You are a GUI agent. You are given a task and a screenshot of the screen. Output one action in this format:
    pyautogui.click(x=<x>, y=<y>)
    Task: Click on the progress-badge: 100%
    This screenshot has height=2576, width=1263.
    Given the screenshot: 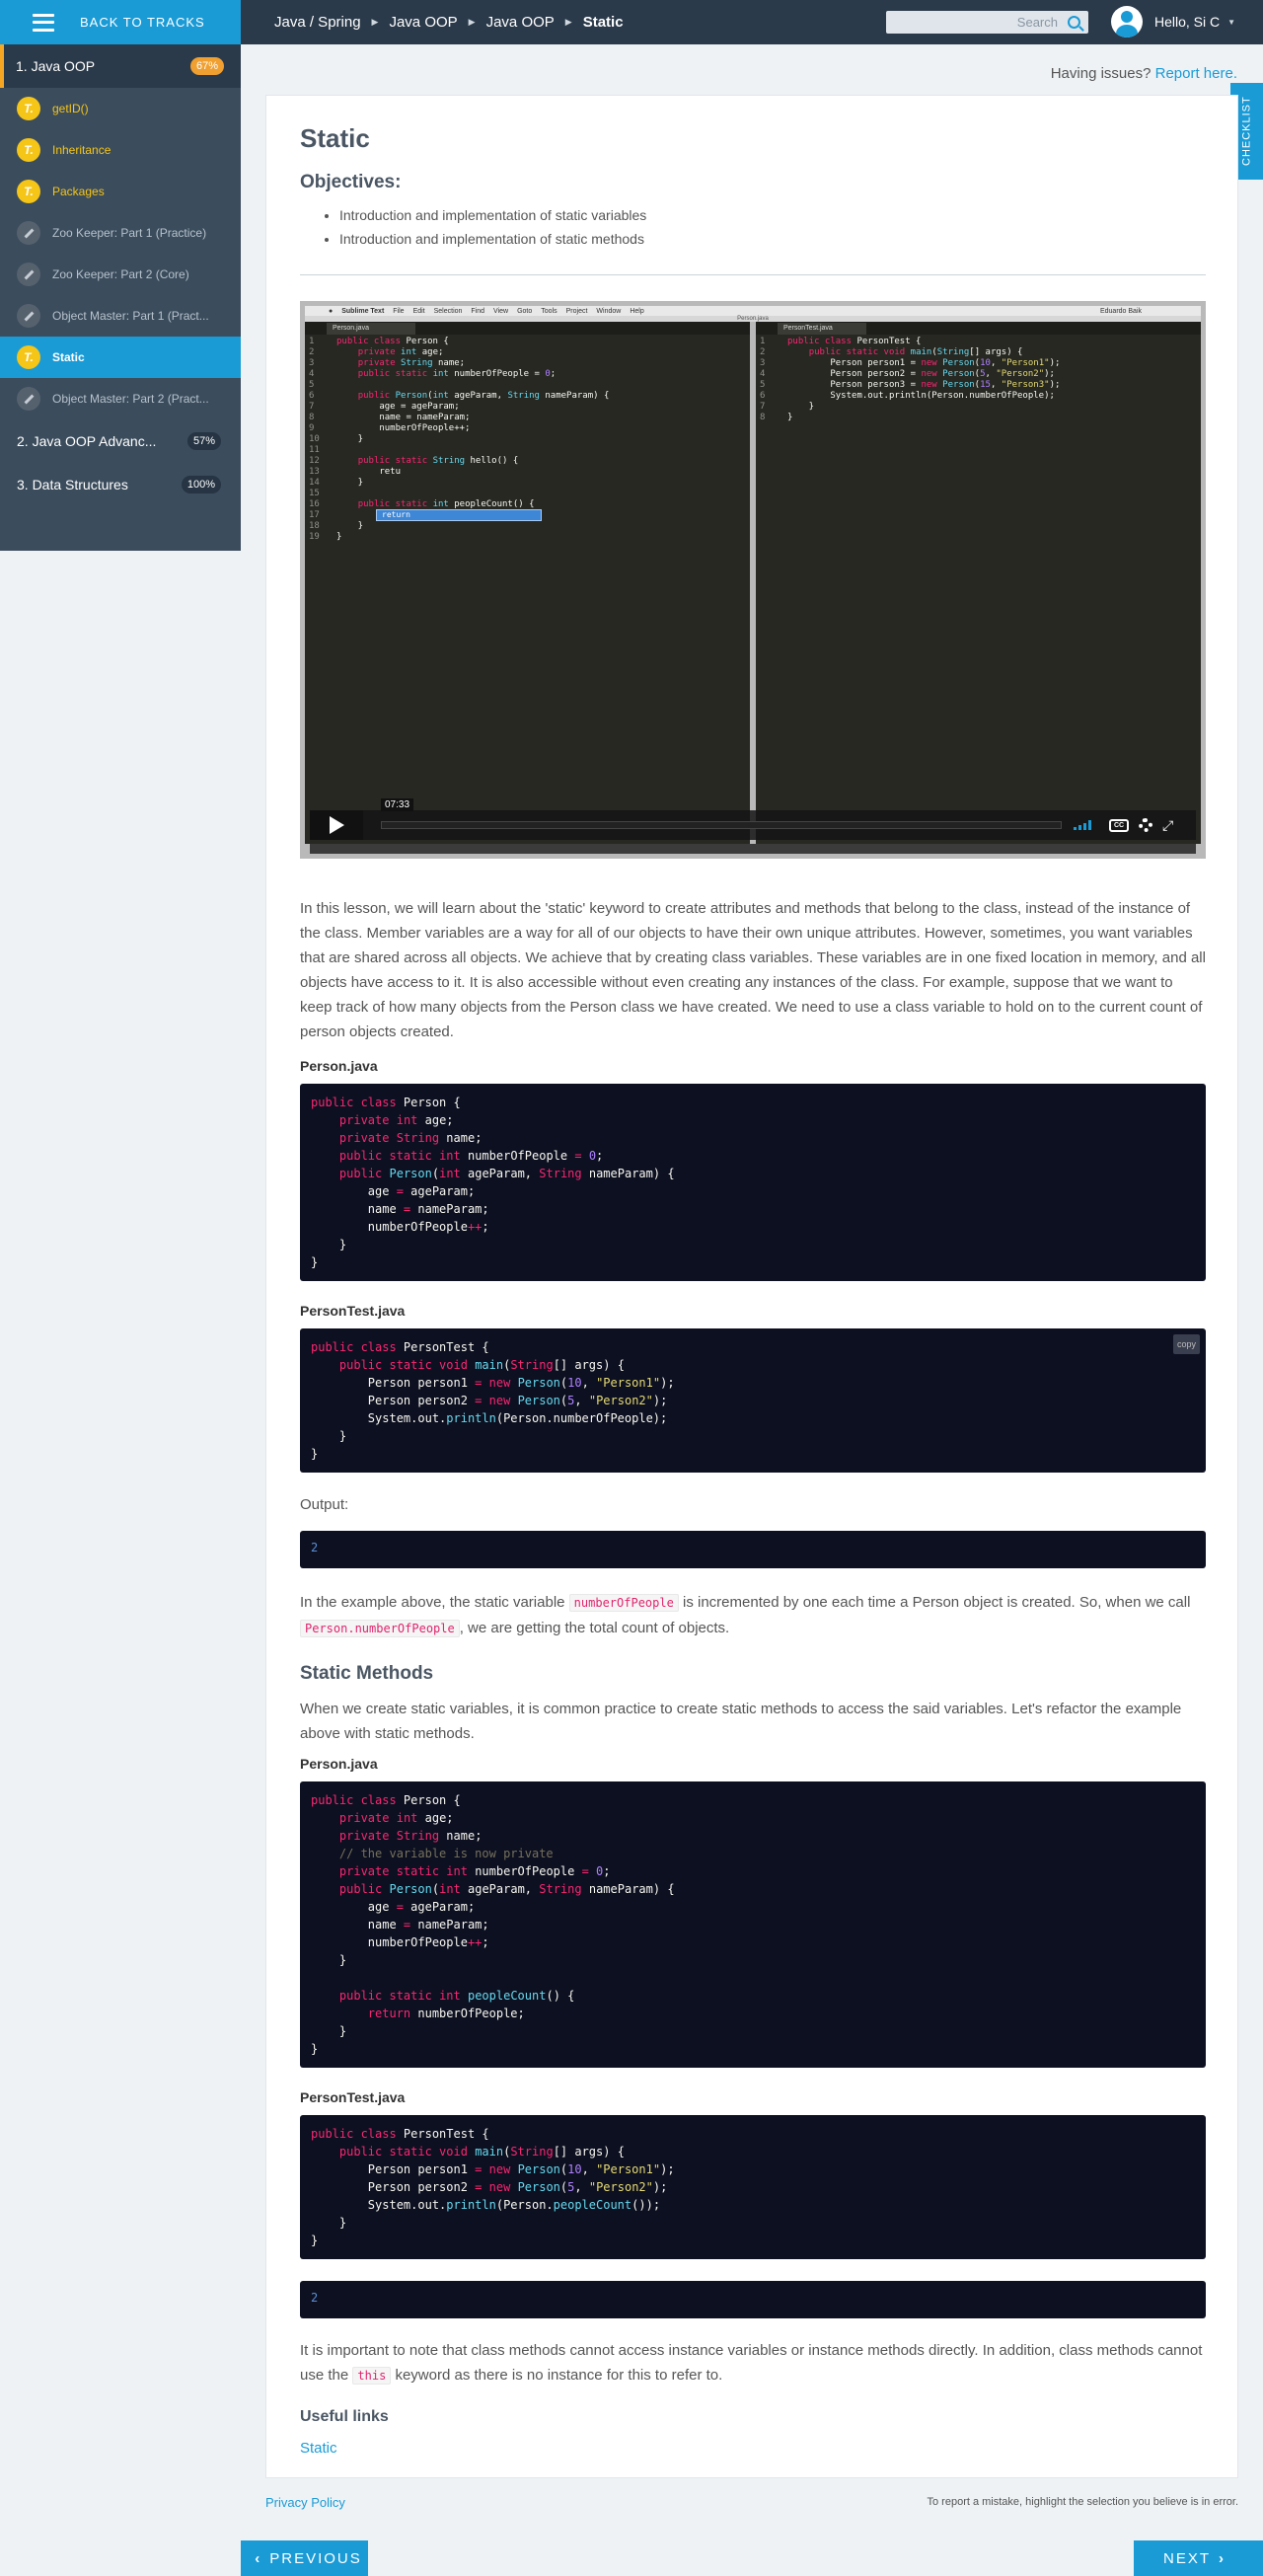 What is the action you would take?
    pyautogui.click(x=201, y=485)
    